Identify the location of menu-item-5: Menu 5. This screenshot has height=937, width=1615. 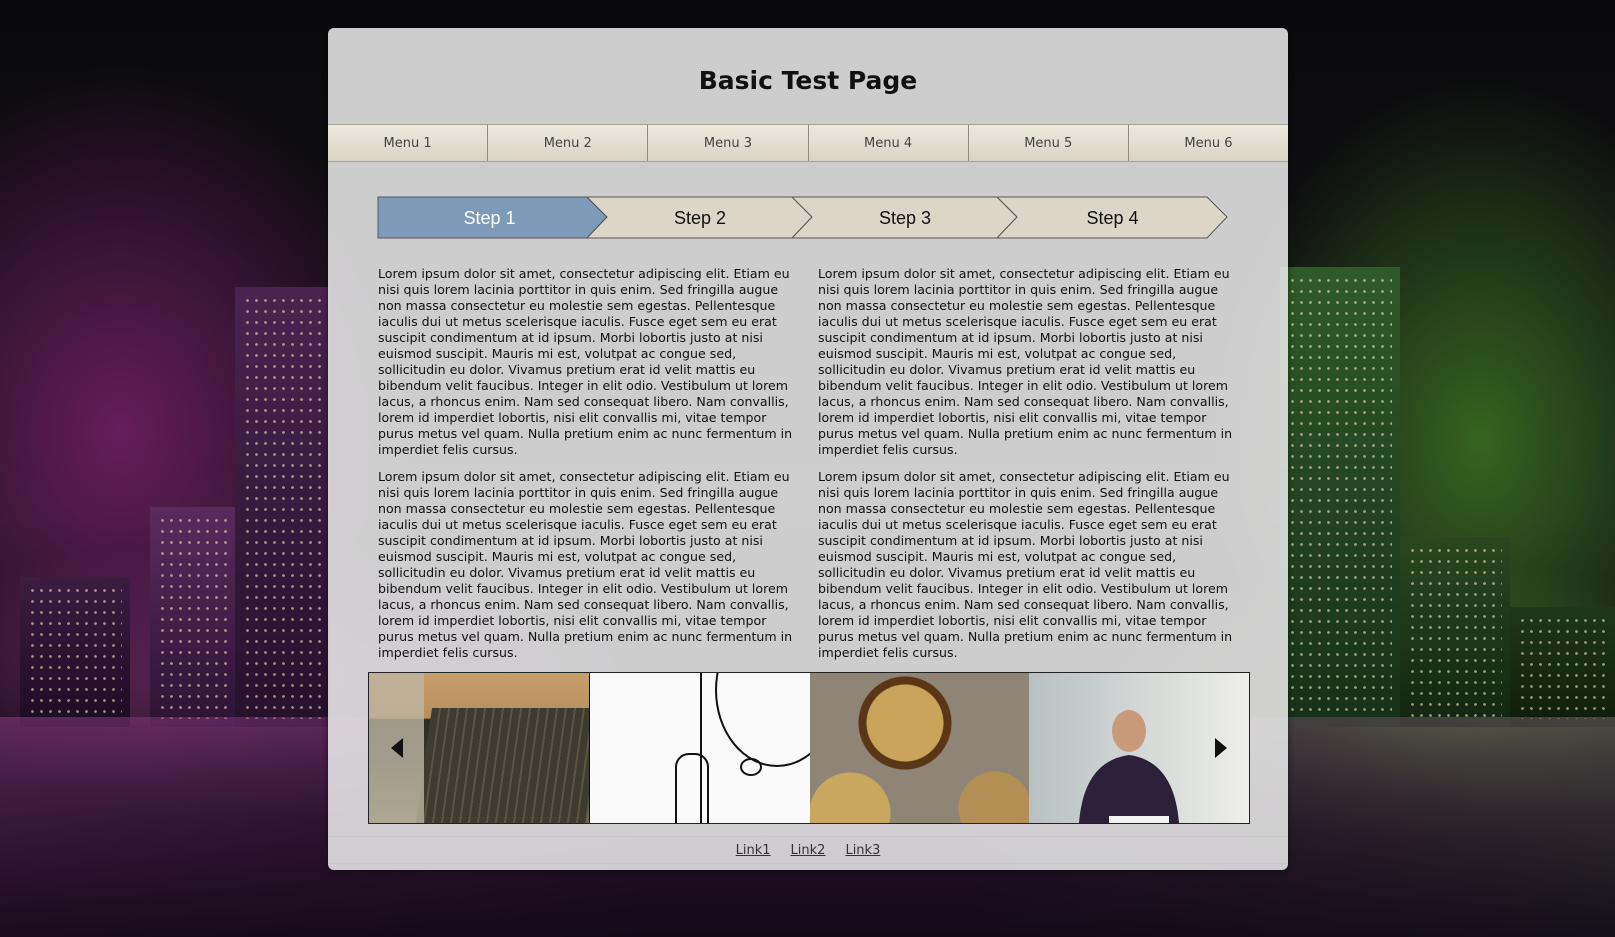
(1049, 143).